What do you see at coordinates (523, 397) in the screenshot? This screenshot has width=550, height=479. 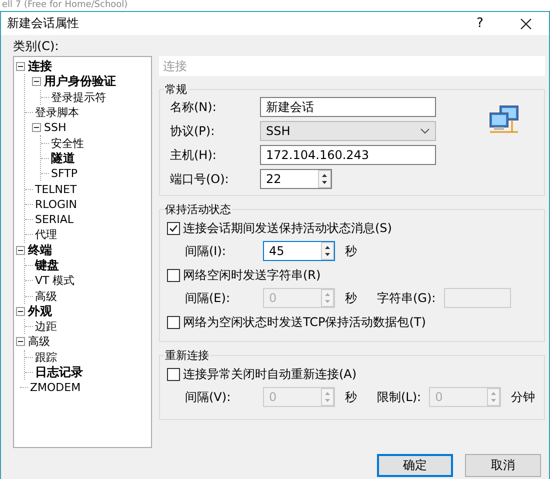 I see `unit-label: 分钟` at bounding box center [523, 397].